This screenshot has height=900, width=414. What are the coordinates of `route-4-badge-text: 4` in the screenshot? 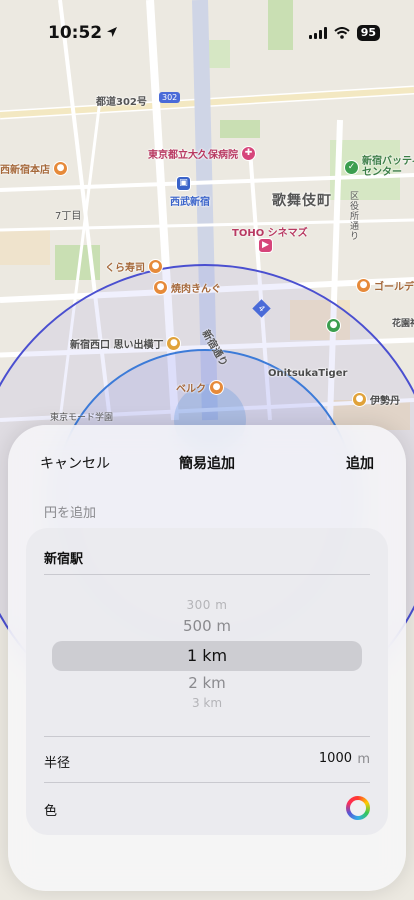 It's located at (261, 308).